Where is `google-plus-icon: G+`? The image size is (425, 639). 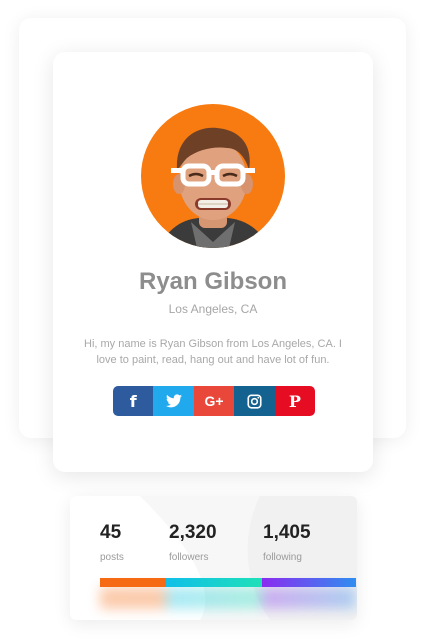
google-plus-icon: G+ is located at coordinates (214, 401).